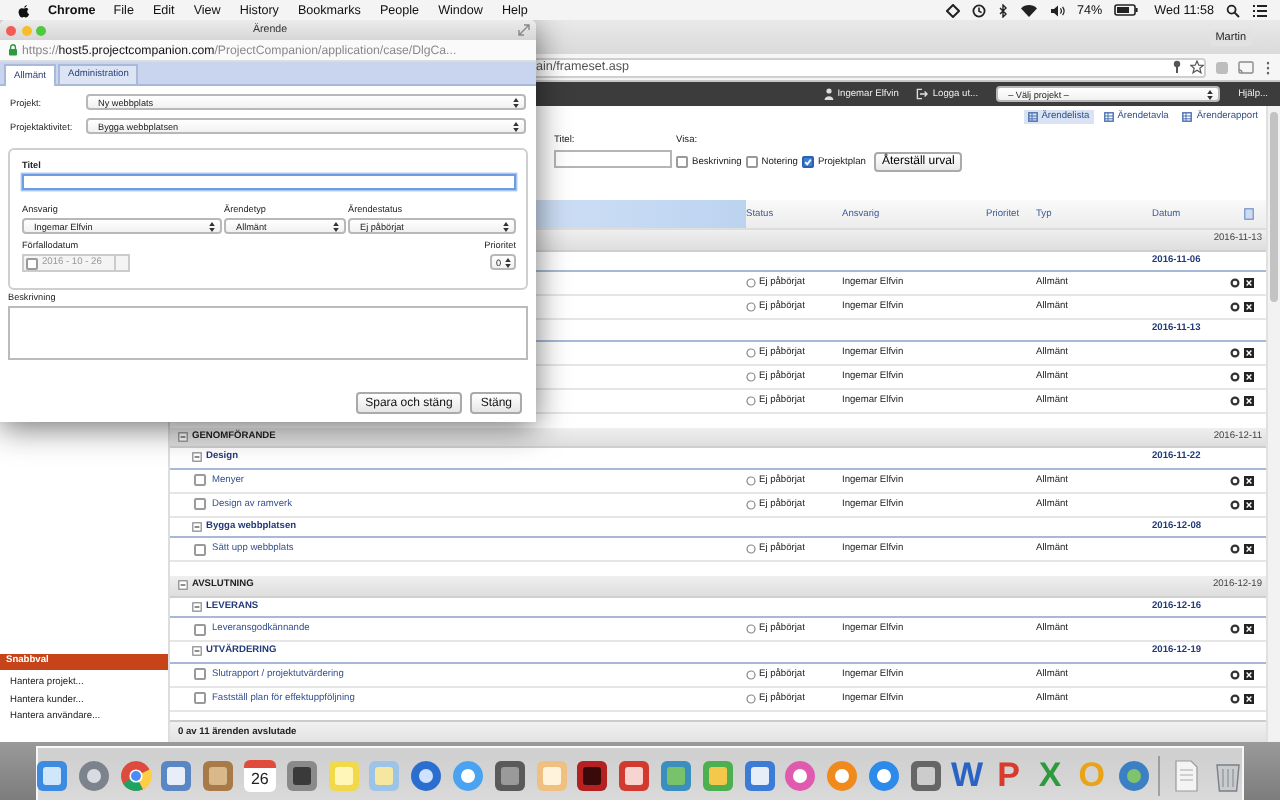 The width and height of the screenshot is (1280, 800). I want to click on browser-icon, so click(135, 775).